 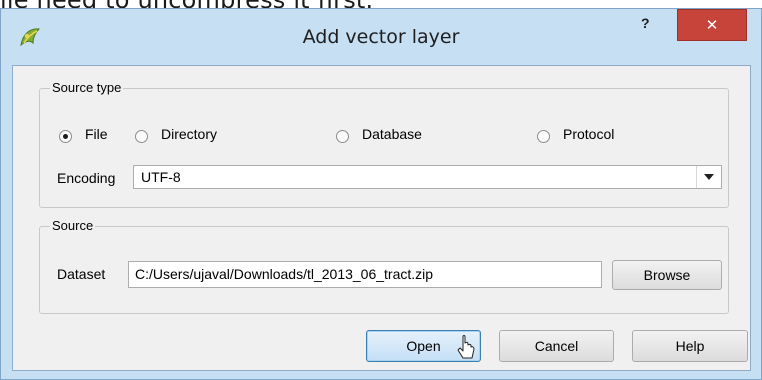 I want to click on context-help-button: ?, so click(x=645, y=23).